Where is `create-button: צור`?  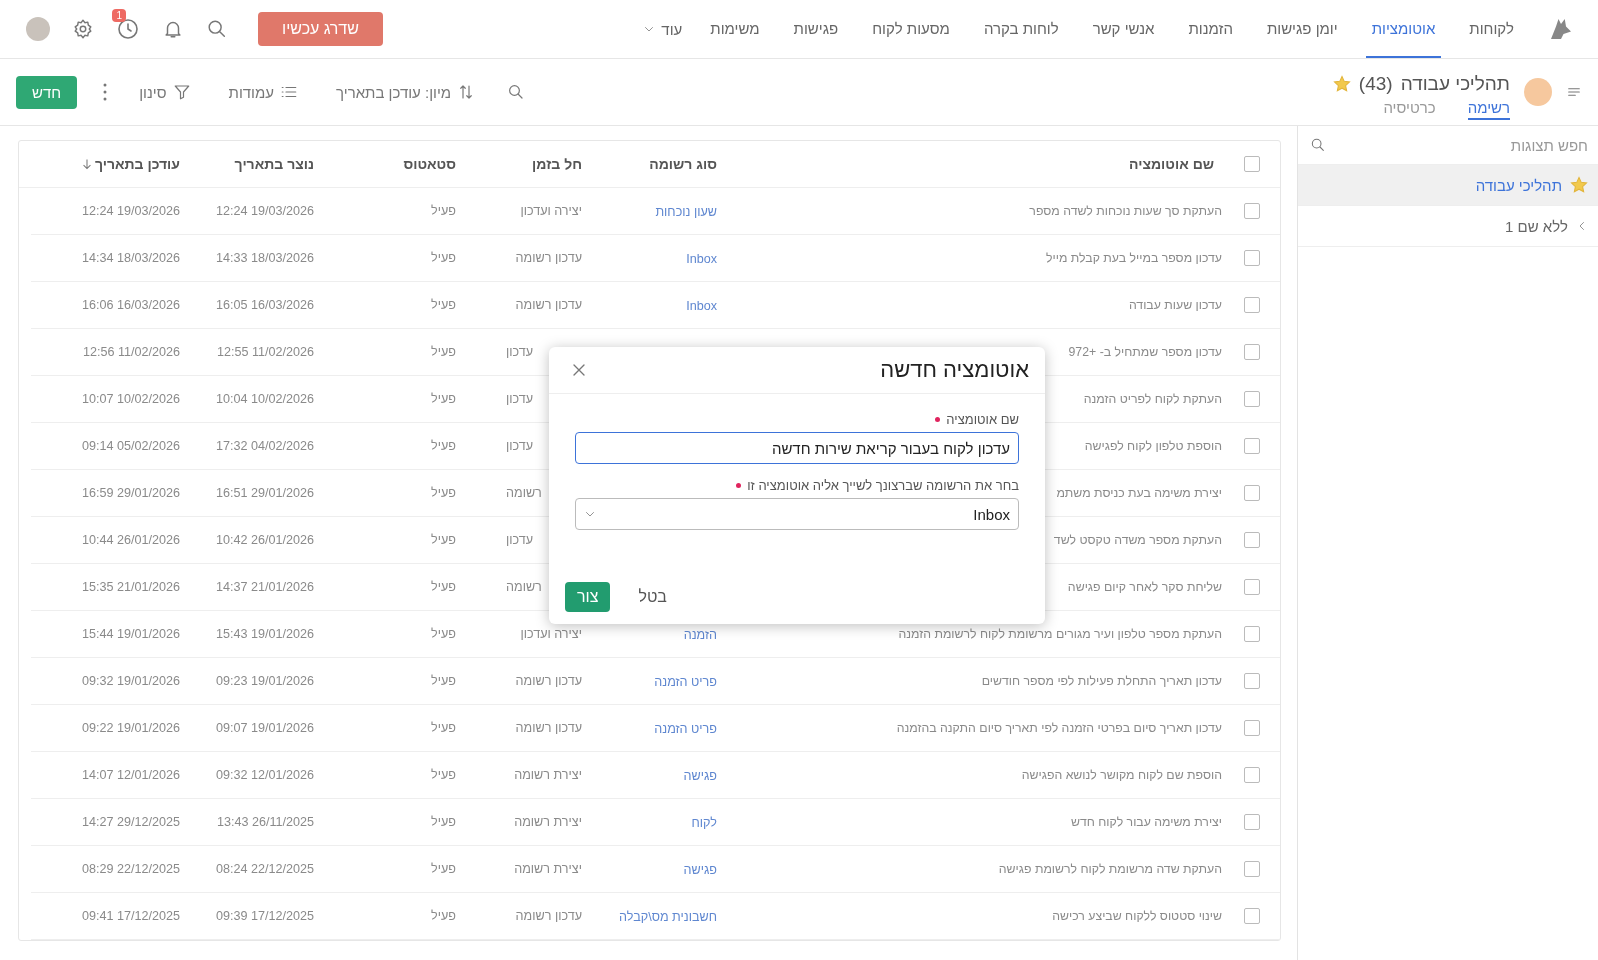
create-button: צור is located at coordinates (588, 597).